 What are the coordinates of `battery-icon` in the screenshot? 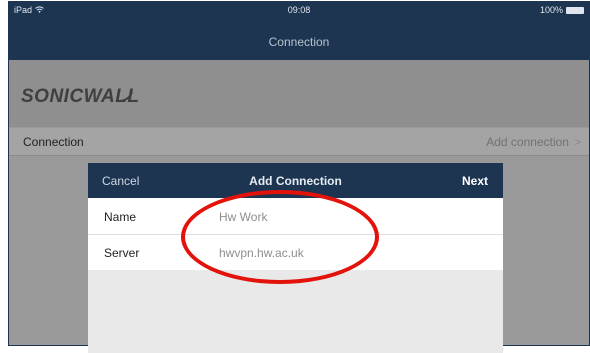 It's located at (575, 10).